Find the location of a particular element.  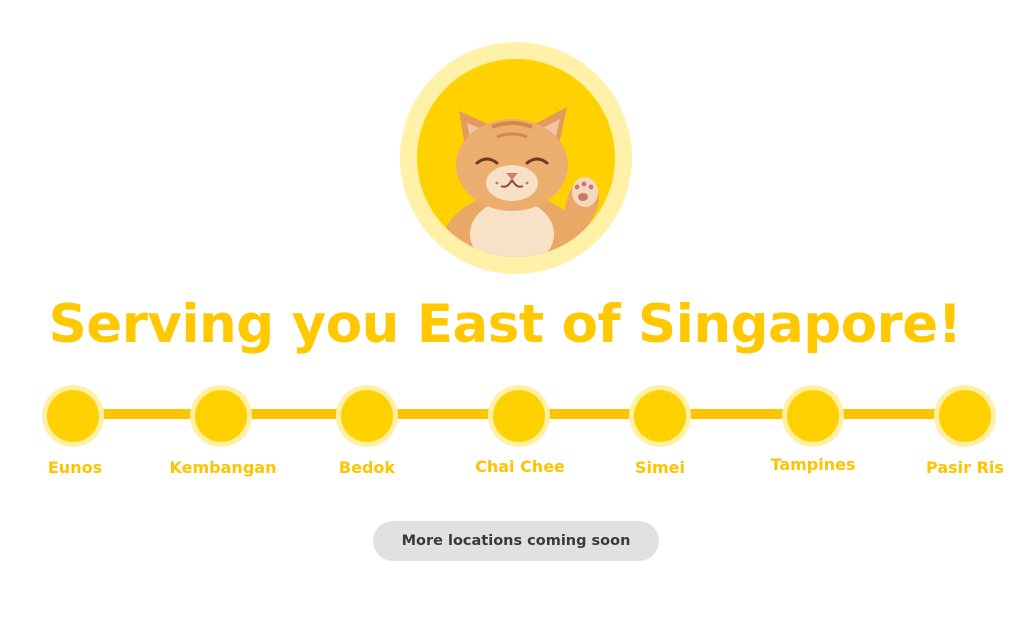

route-stop-kembangan is located at coordinates (221, 416).